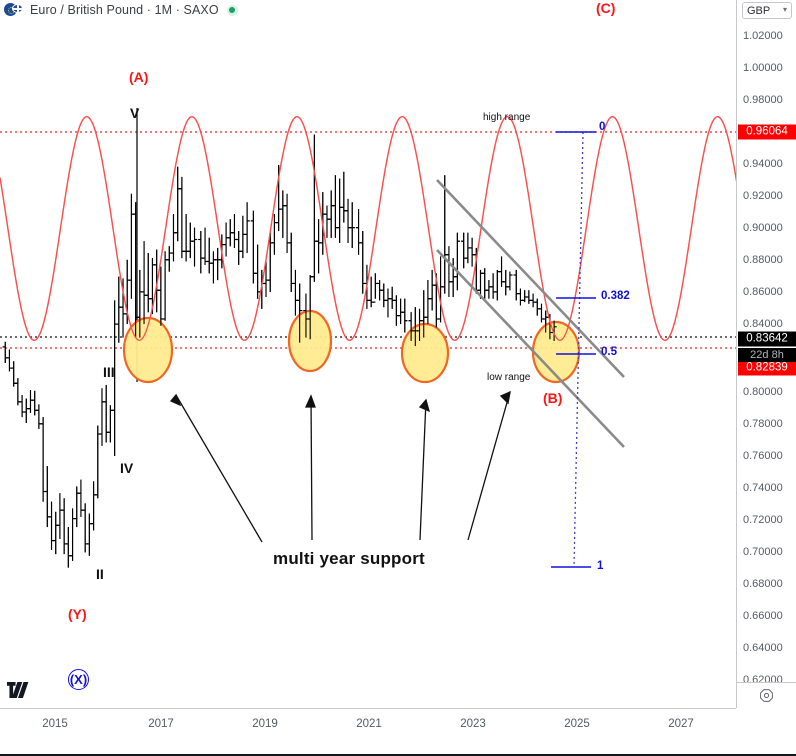 The height and width of the screenshot is (756, 796). What do you see at coordinates (763, 488) in the screenshot?
I see `price-tick-label: 0.74000` at bounding box center [763, 488].